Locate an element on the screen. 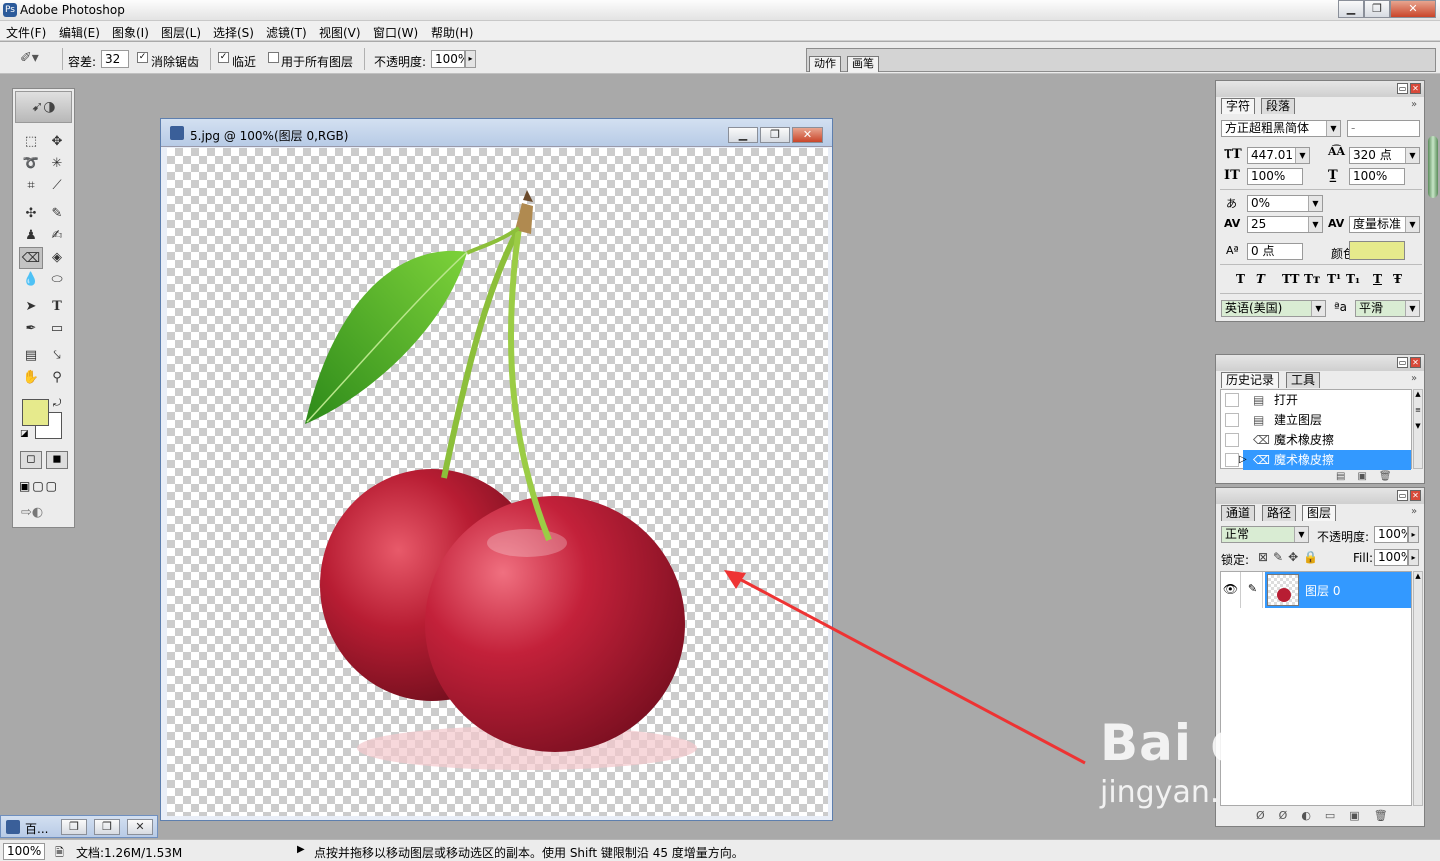  menu-help: 帮助(H) is located at coordinates (452, 32).